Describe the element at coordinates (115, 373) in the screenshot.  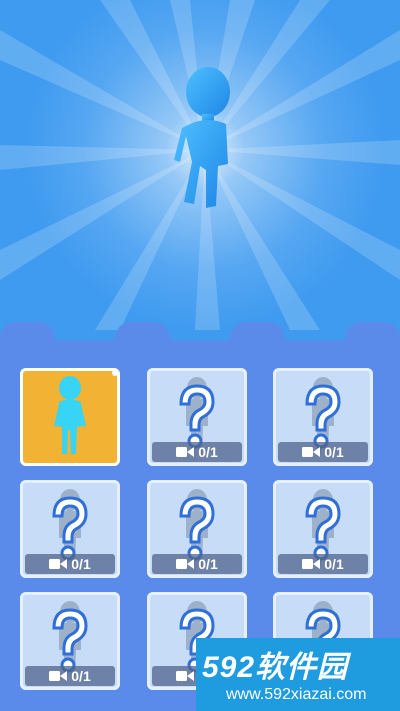
I see `selected-indicator-icon` at that location.